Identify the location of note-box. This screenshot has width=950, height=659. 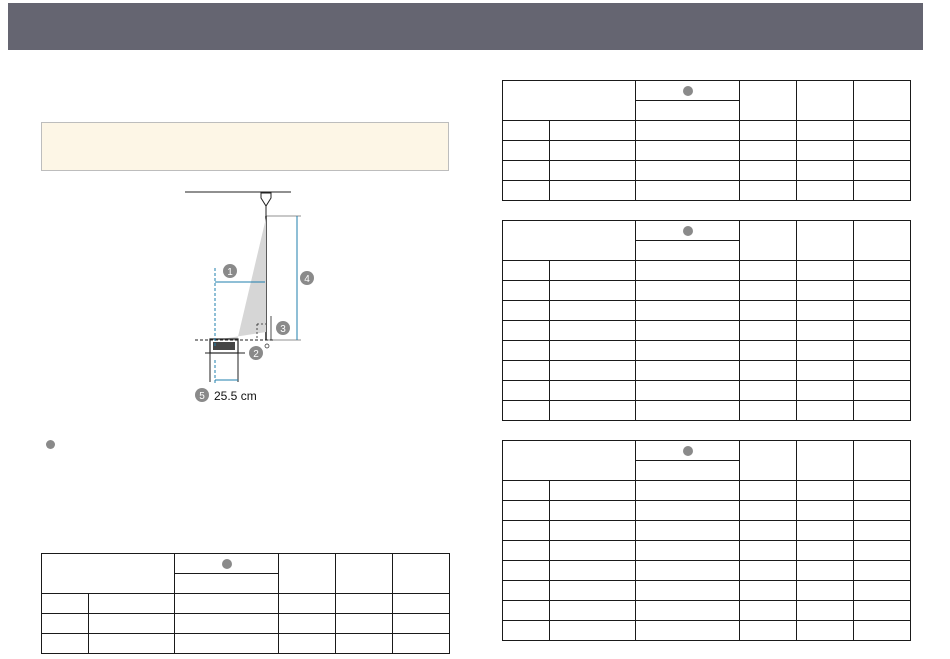
(245, 146).